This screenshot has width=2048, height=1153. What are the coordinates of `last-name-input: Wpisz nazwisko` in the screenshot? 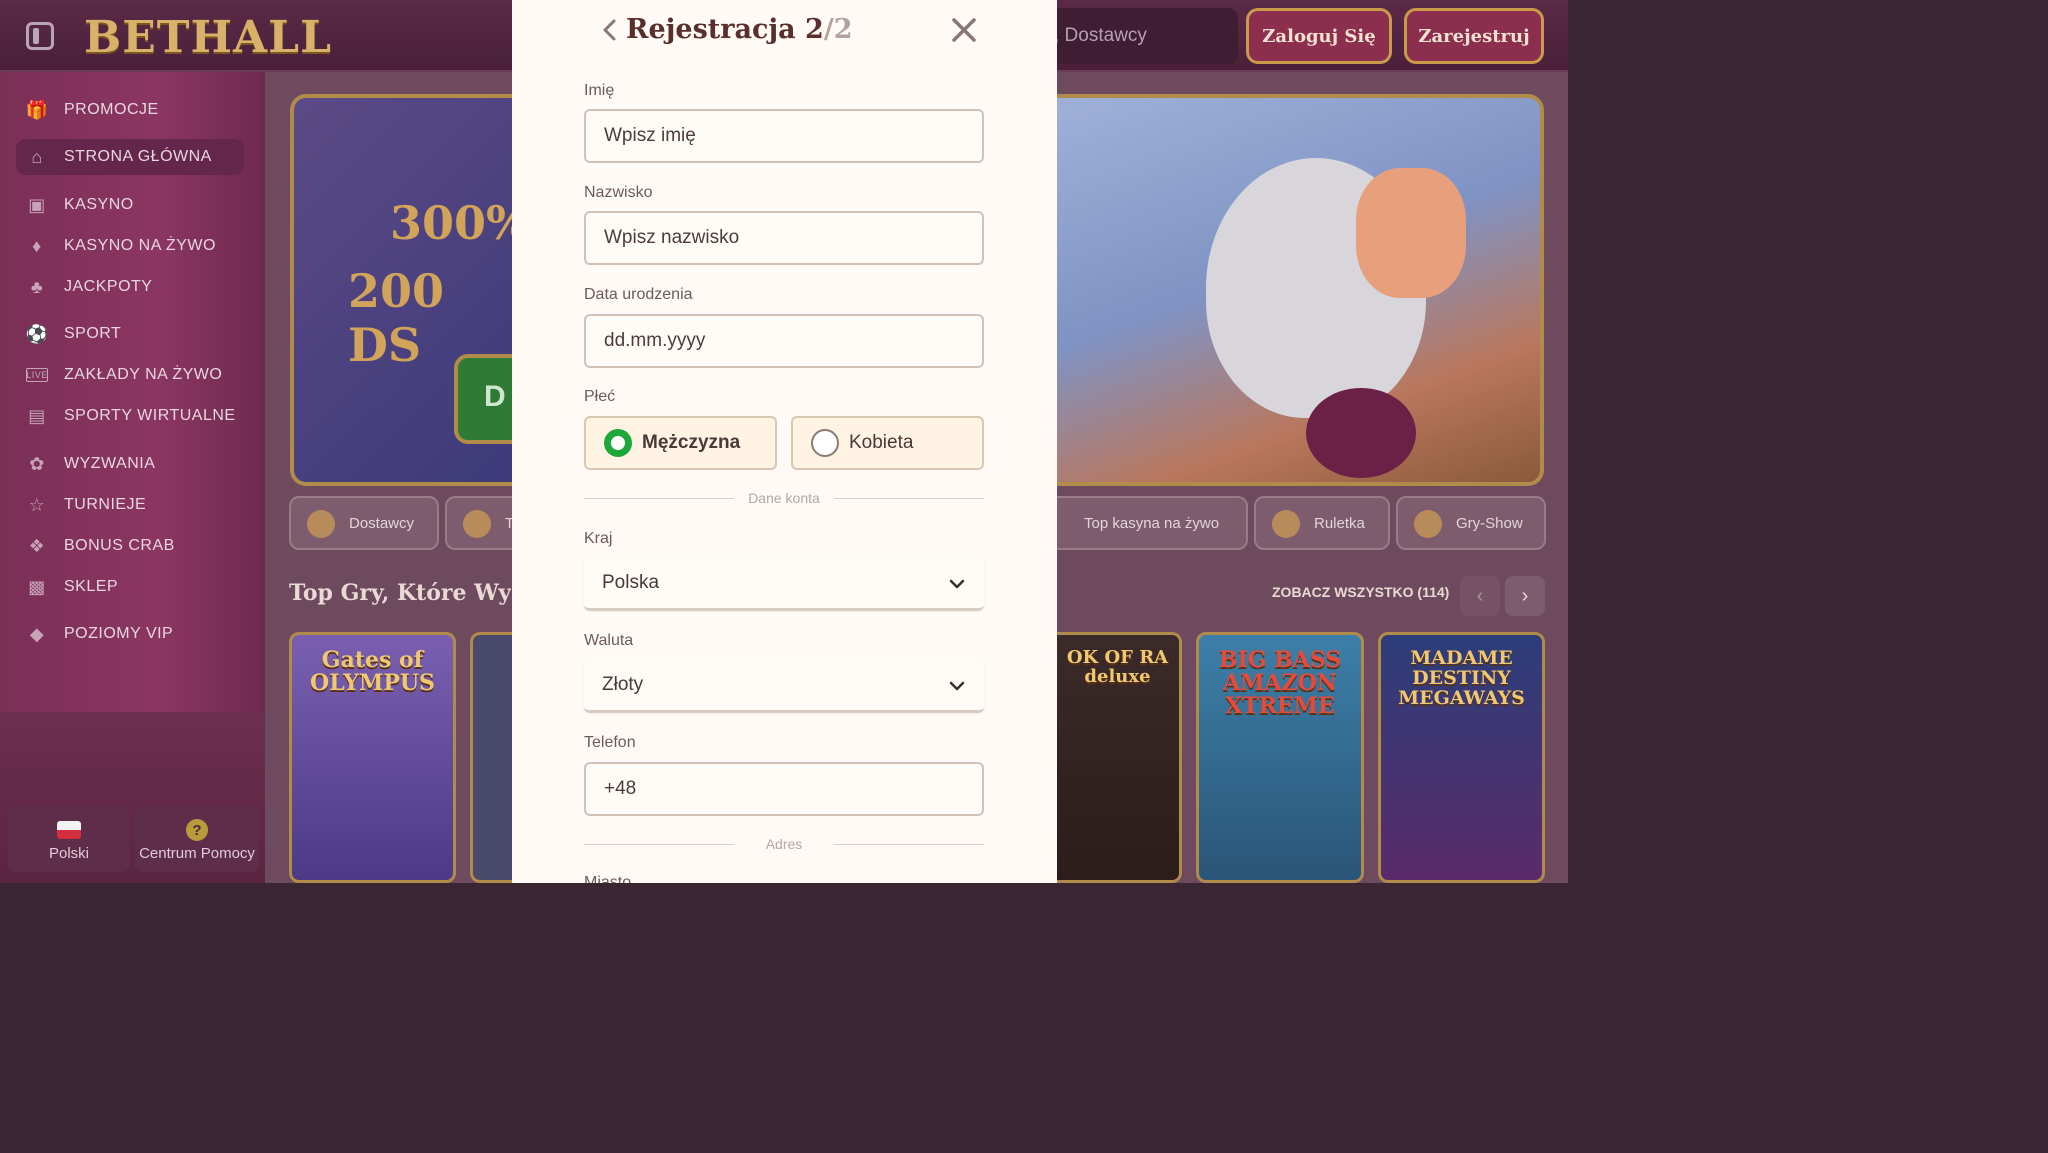 It's located at (784, 238).